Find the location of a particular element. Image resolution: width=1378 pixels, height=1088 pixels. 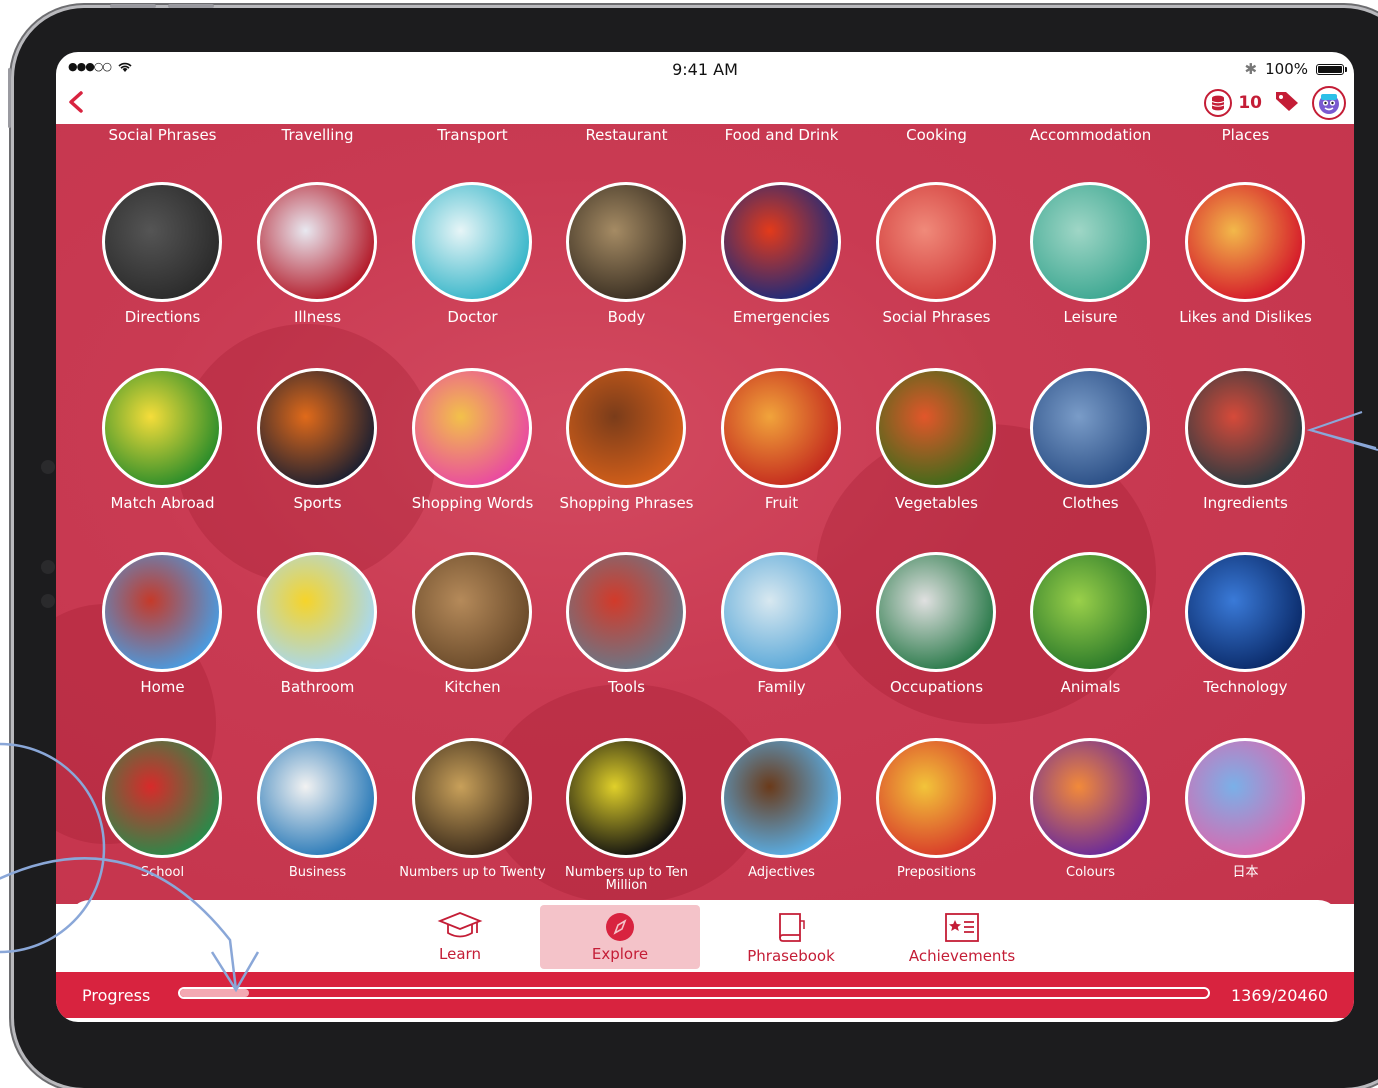

top-category-label: Restaurant is located at coordinates (626, 135).